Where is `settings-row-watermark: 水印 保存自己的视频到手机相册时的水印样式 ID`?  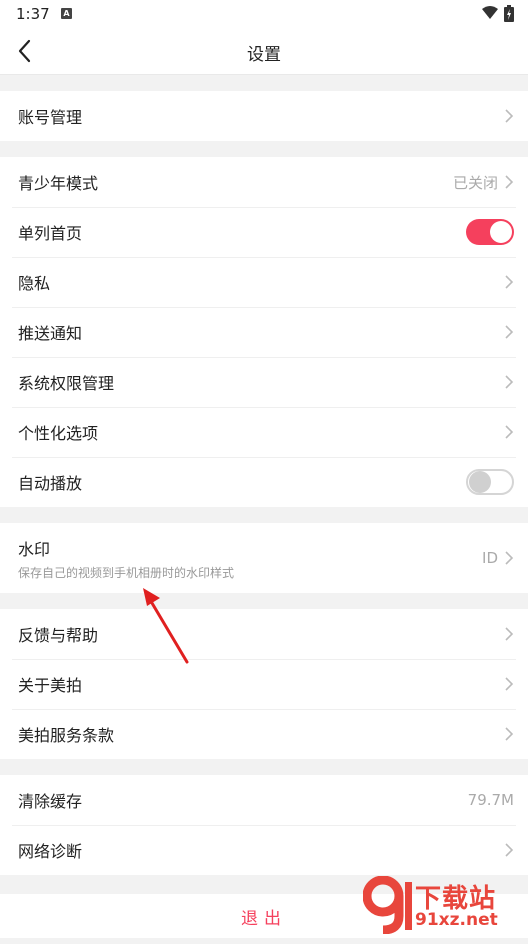
settings-row-watermark: 水印 保存自己的视频到手机相册时的水印样式 ID is located at coordinates (264, 558).